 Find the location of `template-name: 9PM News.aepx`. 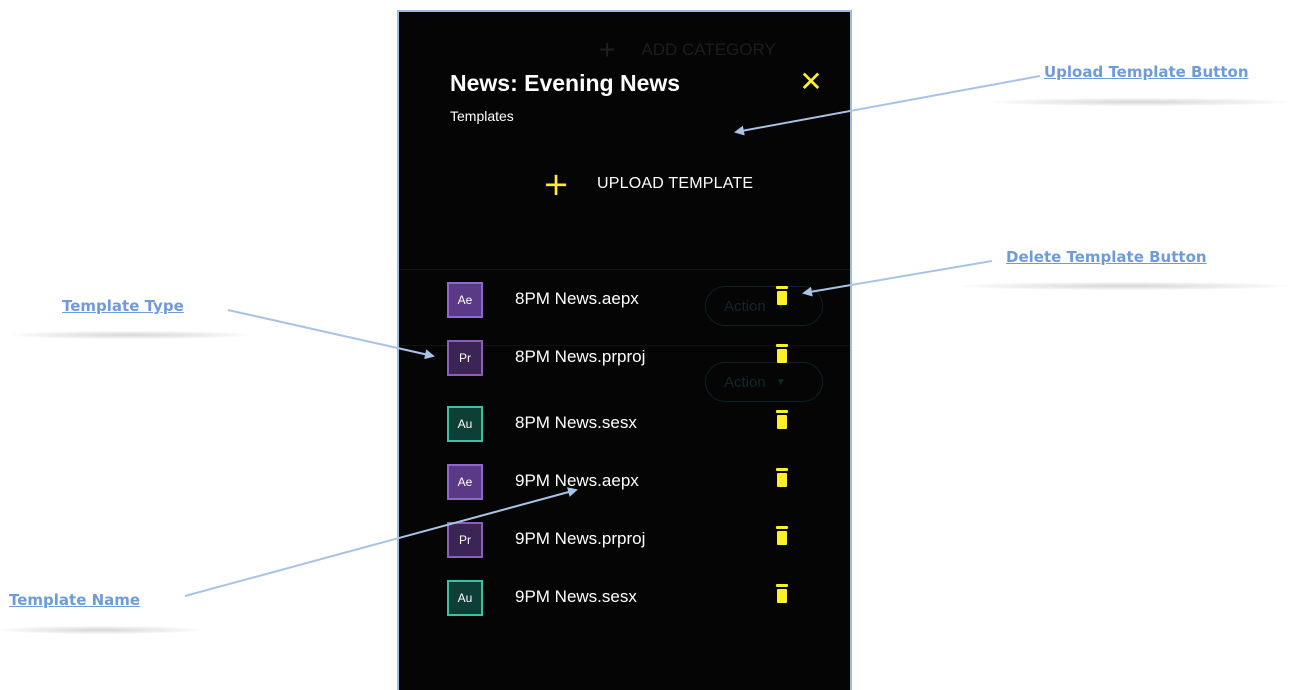

template-name: 9PM News.aepx is located at coordinates (577, 480).